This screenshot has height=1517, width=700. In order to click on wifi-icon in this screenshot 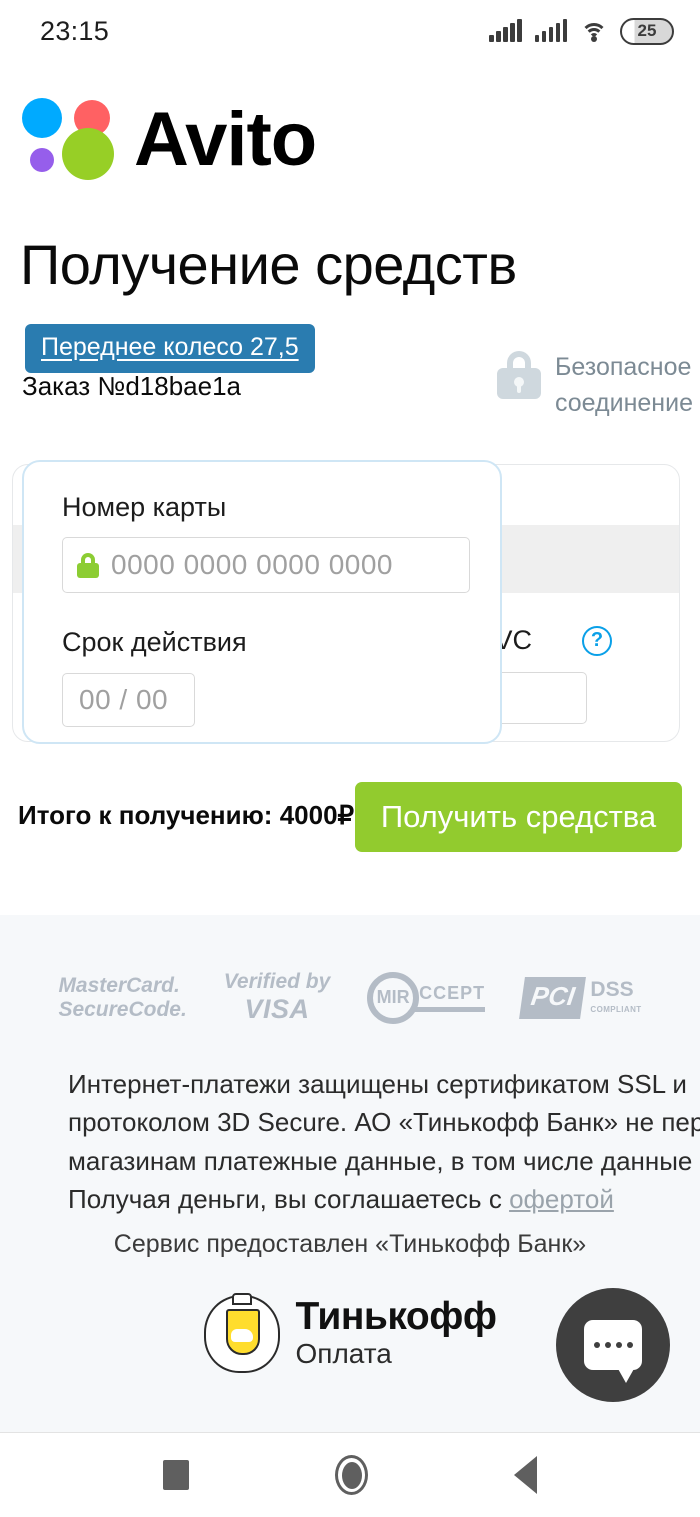, I will do `click(593, 31)`.